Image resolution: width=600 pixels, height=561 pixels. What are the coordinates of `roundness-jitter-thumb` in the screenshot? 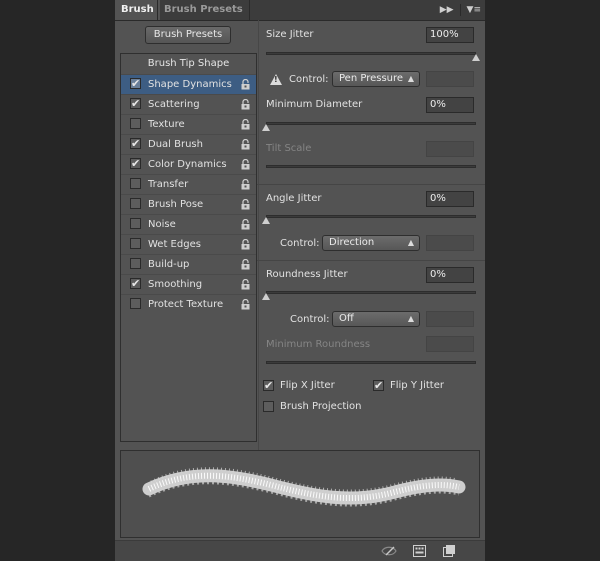 It's located at (266, 296).